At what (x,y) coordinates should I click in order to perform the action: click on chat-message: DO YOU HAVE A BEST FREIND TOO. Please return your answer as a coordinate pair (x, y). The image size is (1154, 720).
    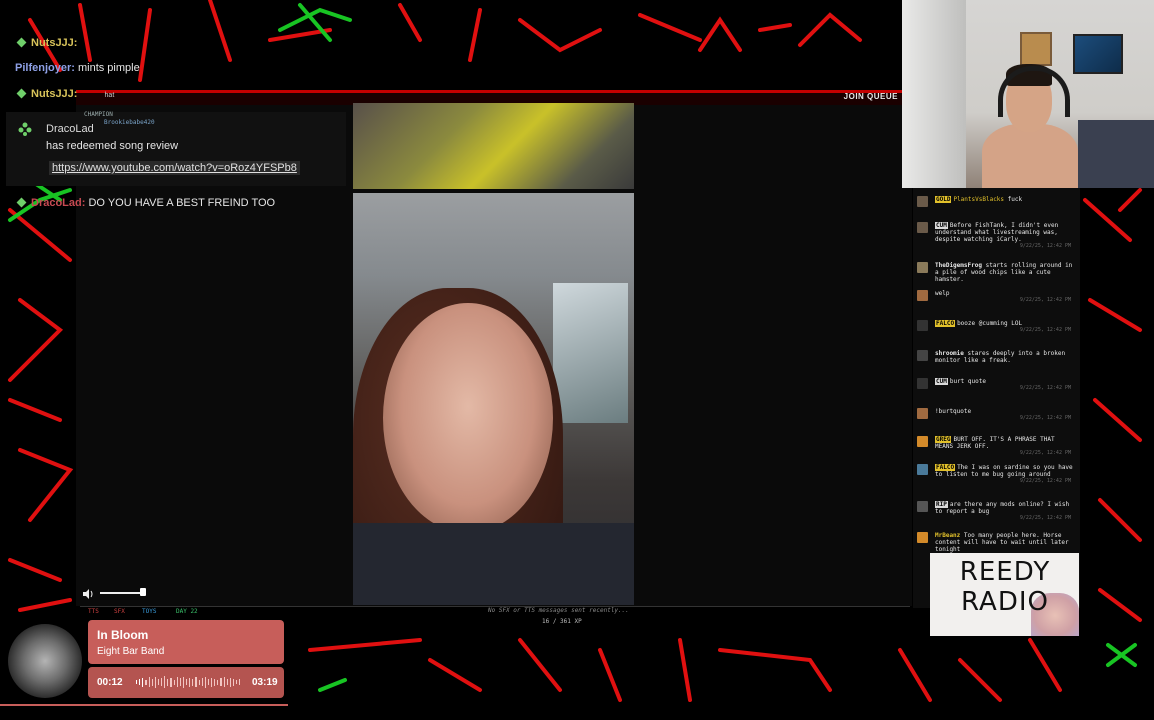
    Looking at the image, I should click on (182, 203).